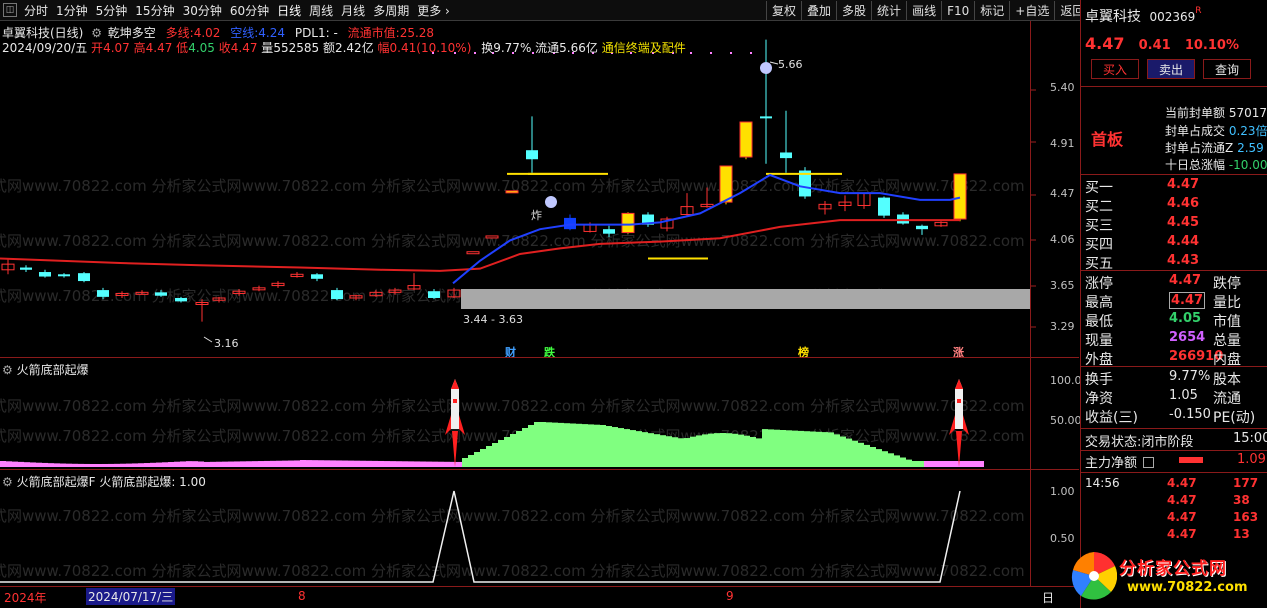 The image size is (1267, 608). What do you see at coordinates (1171, 69) in the screenshot?
I see `sell-button: 卖出` at bounding box center [1171, 69].